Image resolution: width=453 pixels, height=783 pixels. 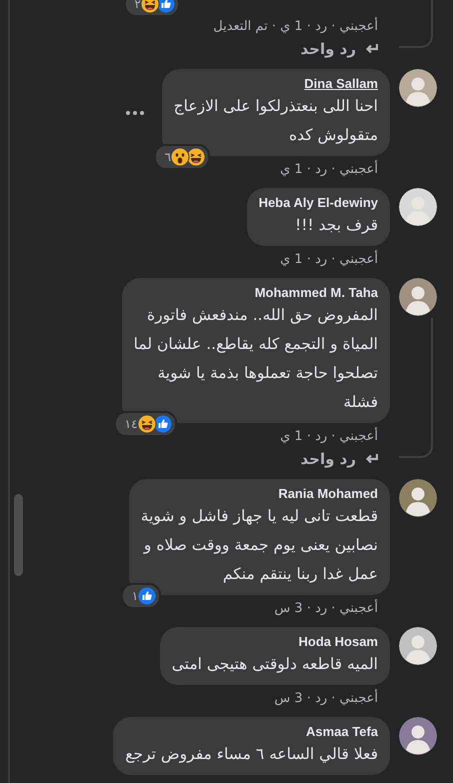 What do you see at coordinates (276, 84) in the screenshot?
I see `author-name: Dina Sallam` at bounding box center [276, 84].